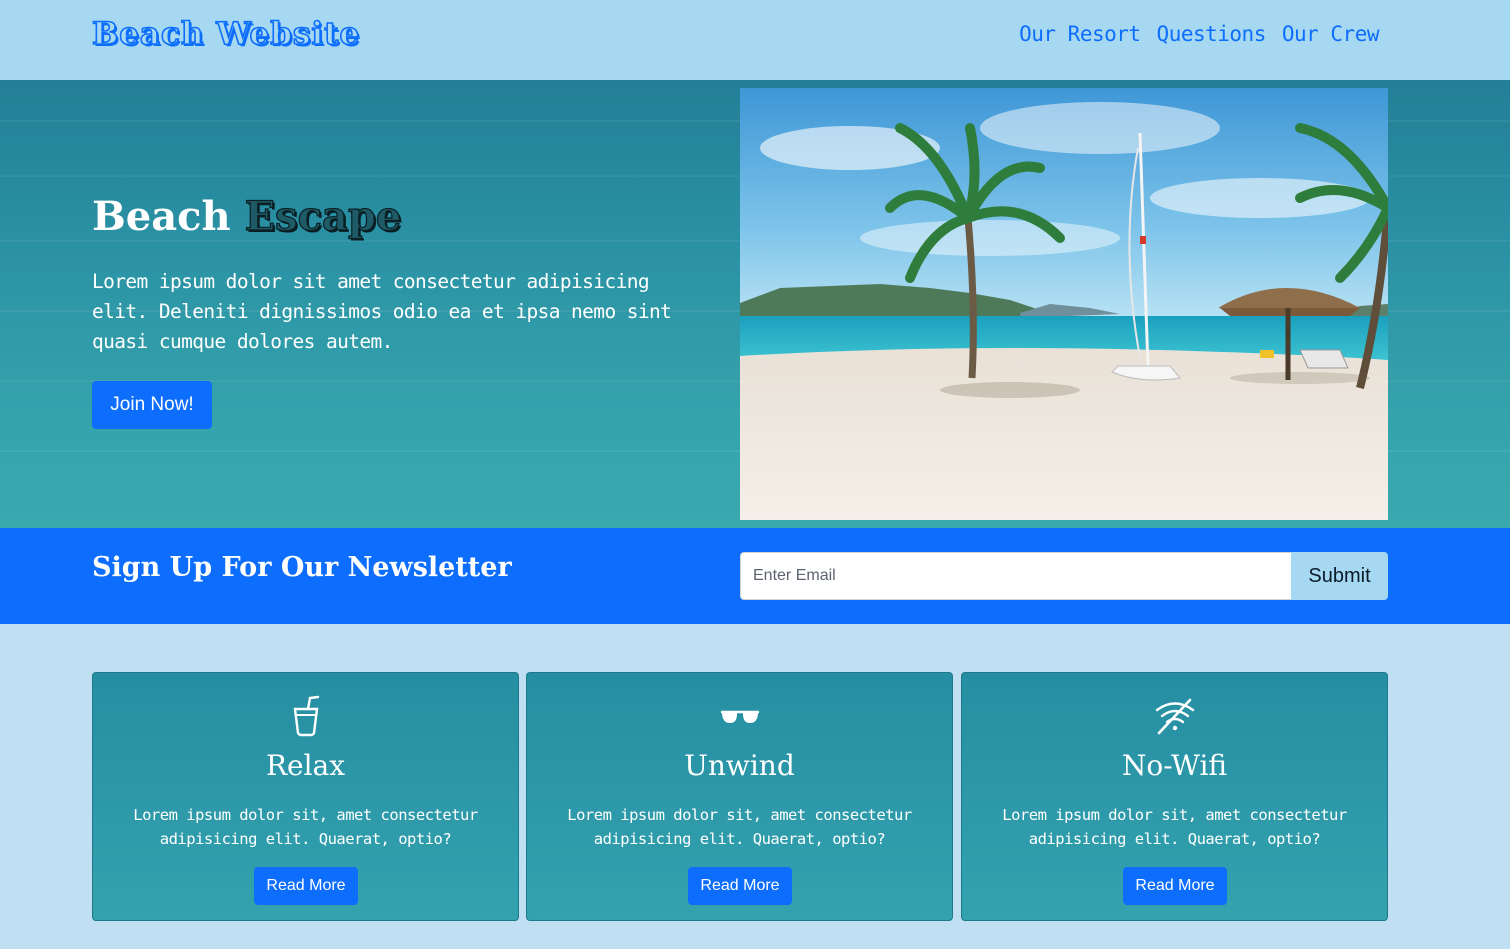 The image size is (1510, 949). I want to click on hero-title: Beach Escape, so click(247, 216).